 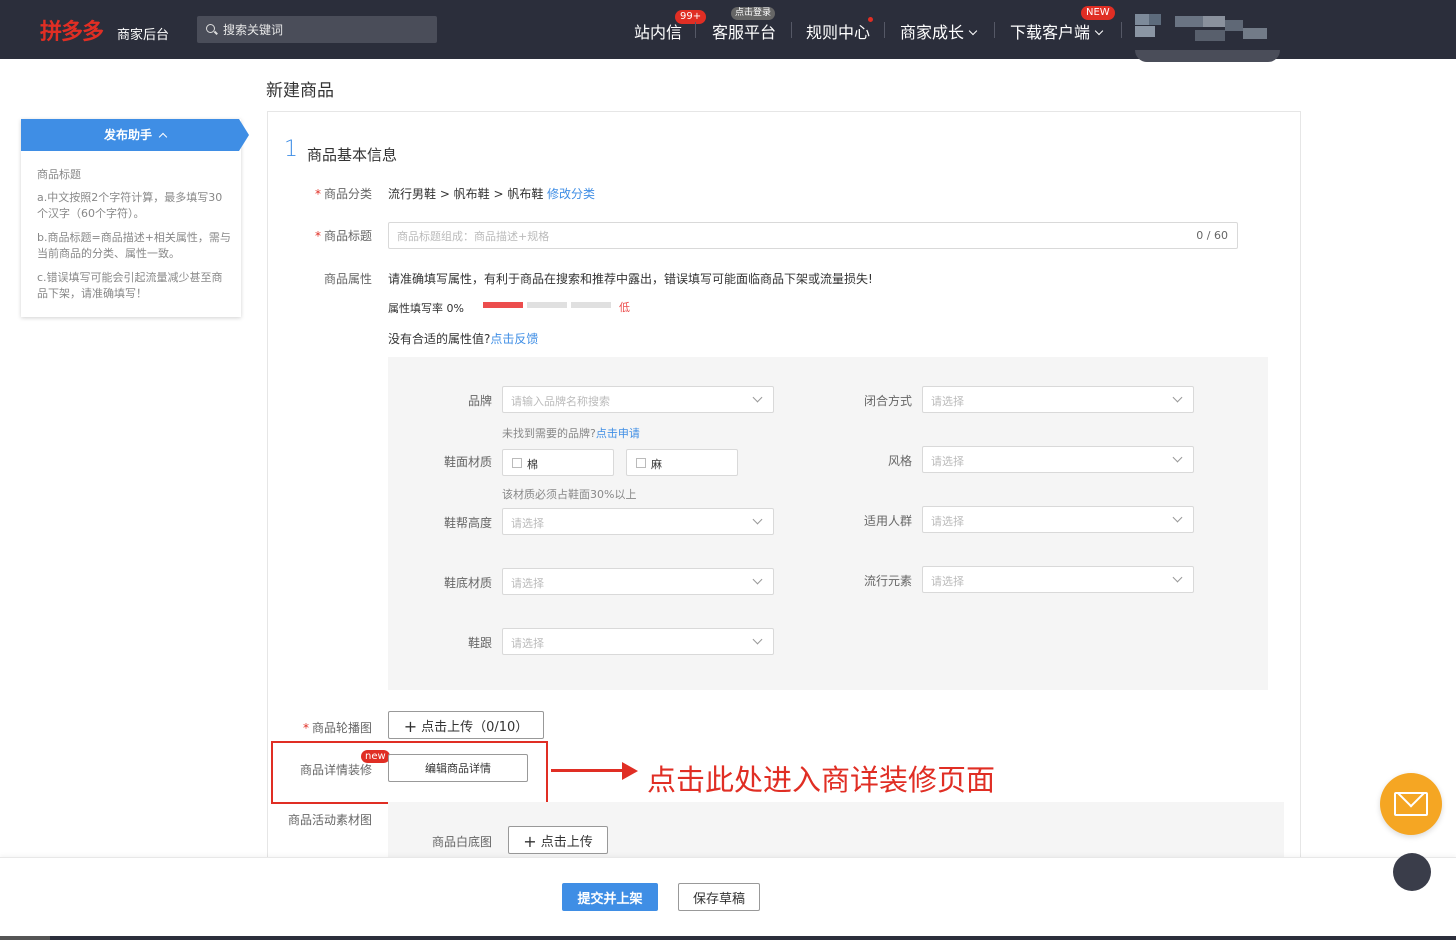 What do you see at coordinates (466, 194) in the screenshot?
I see `category-path: 流行男鞋 > 帆布鞋 > 帆布鞋` at bounding box center [466, 194].